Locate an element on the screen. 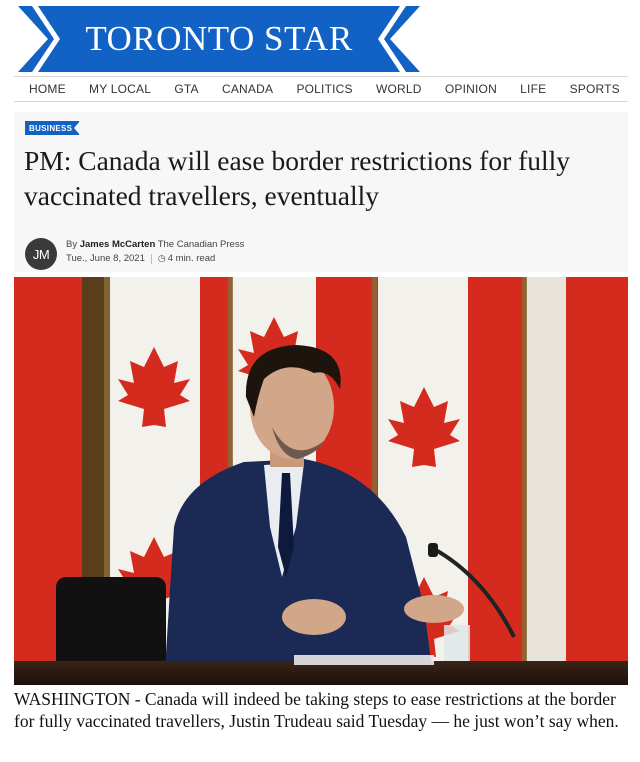 This screenshot has height=762, width=640. masthead-title: TORONTO STAR is located at coordinates (219, 38).